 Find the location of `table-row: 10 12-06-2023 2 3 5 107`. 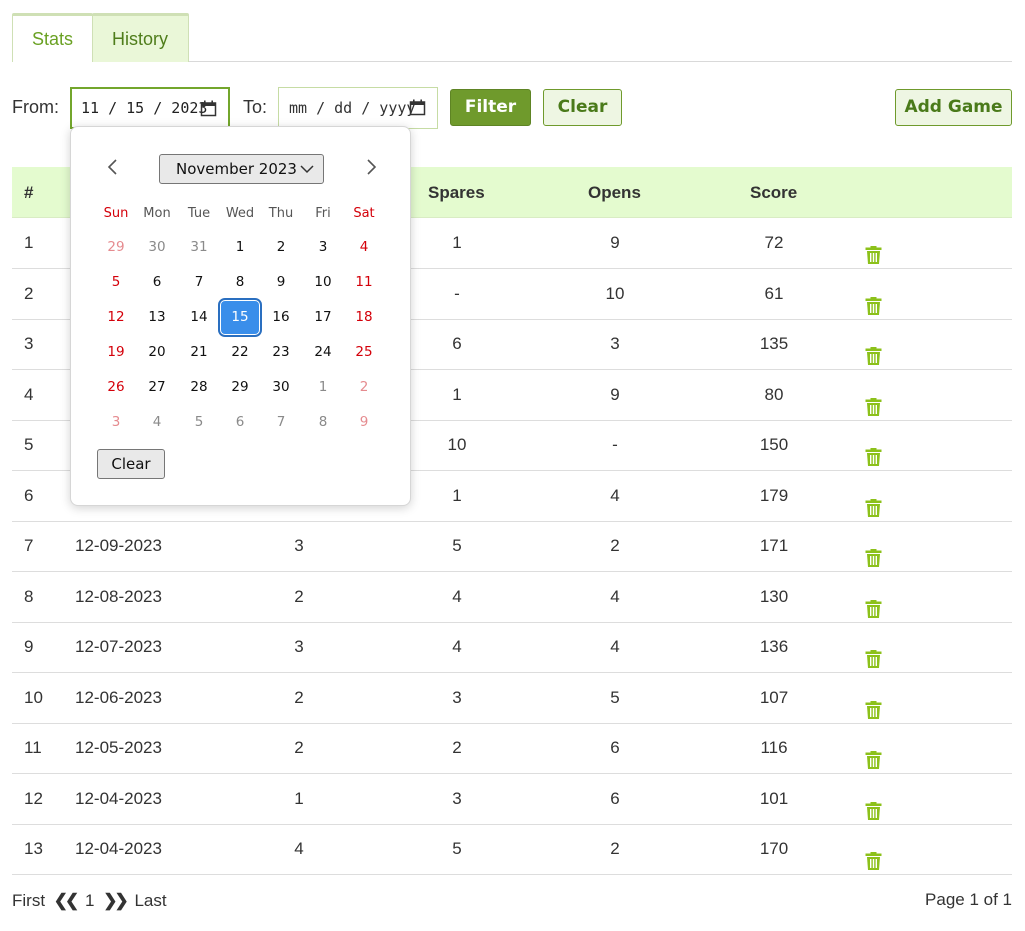

table-row: 10 12-06-2023 2 3 5 107 is located at coordinates (512, 698).